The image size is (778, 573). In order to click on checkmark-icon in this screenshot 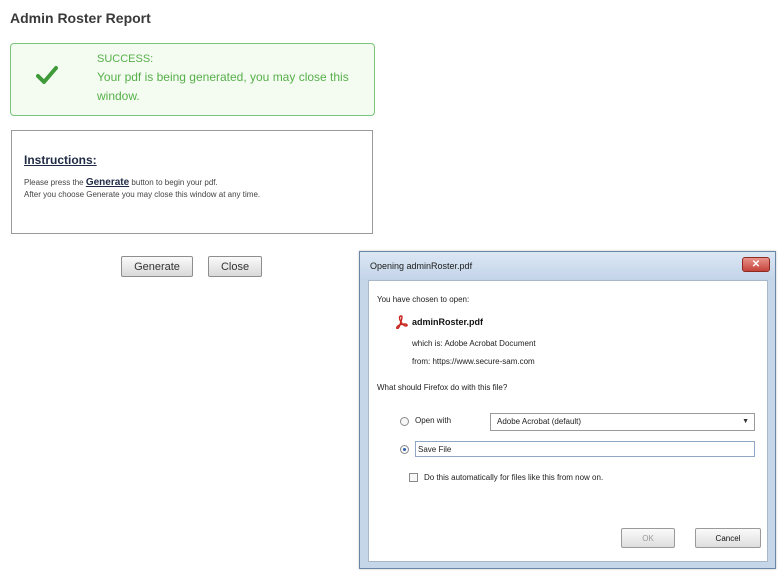, I will do `click(47, 77)`.